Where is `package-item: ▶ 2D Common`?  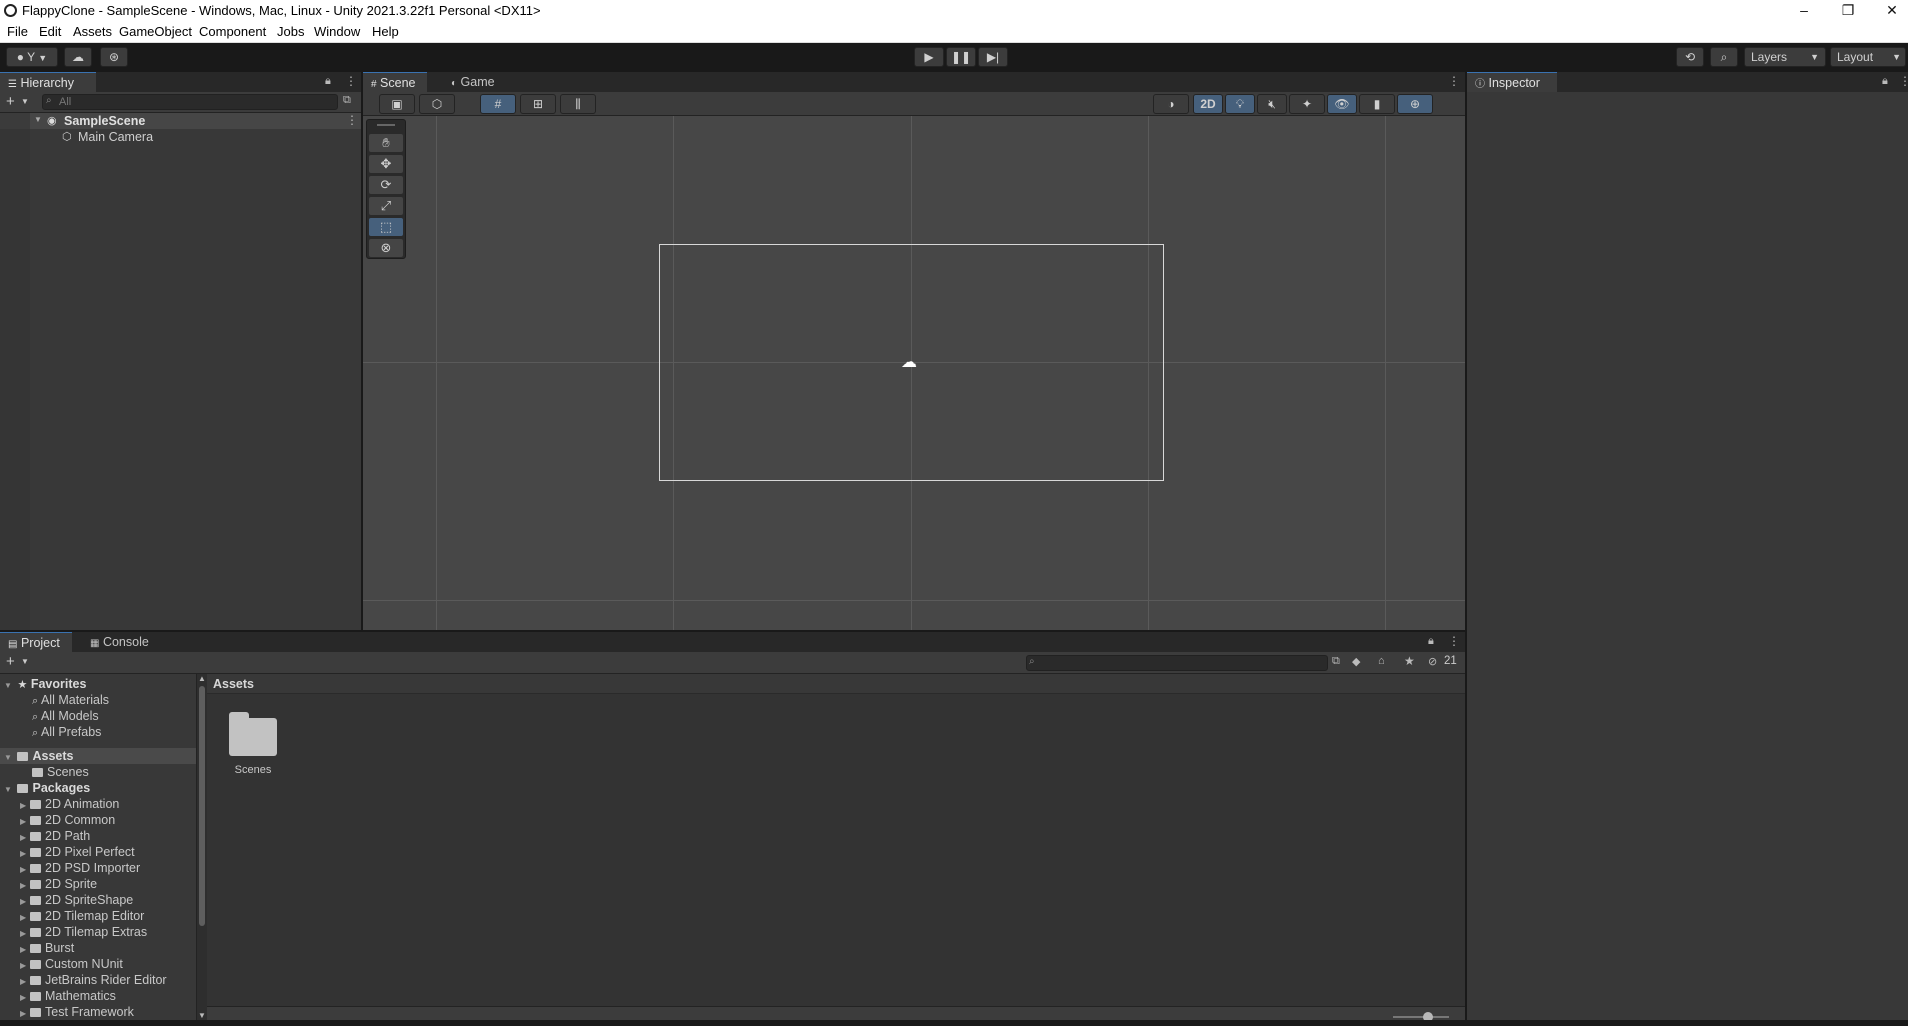 package-item: ▶ 2D Common is located at coordinates (98, 820).